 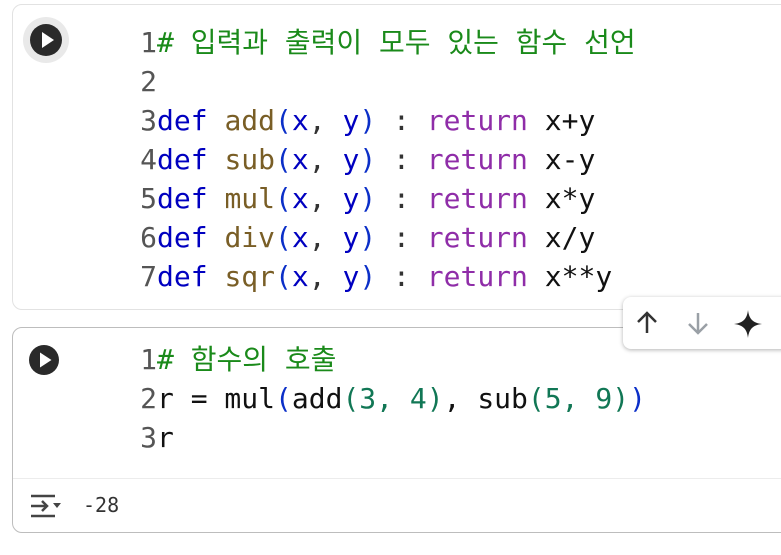 What do you see at coordinates (578, 398) in the screenshot?
I see `code-token: (5, 9)` at bounding box center [578, 398].